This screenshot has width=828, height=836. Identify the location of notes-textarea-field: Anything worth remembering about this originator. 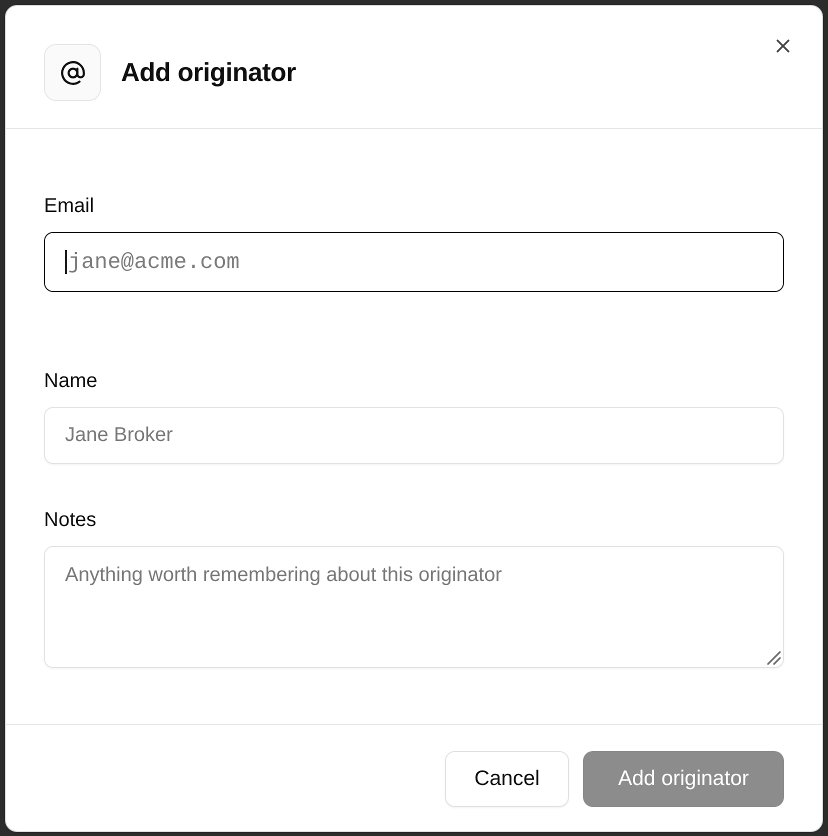
(414, 607).